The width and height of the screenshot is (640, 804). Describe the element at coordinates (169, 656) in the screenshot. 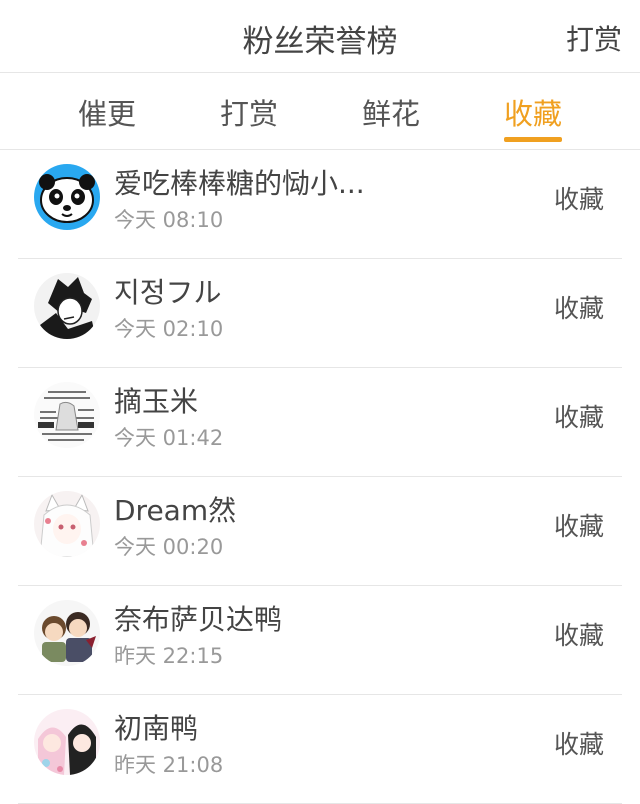

I see `fan-time: 昨天 22:15` at that location.